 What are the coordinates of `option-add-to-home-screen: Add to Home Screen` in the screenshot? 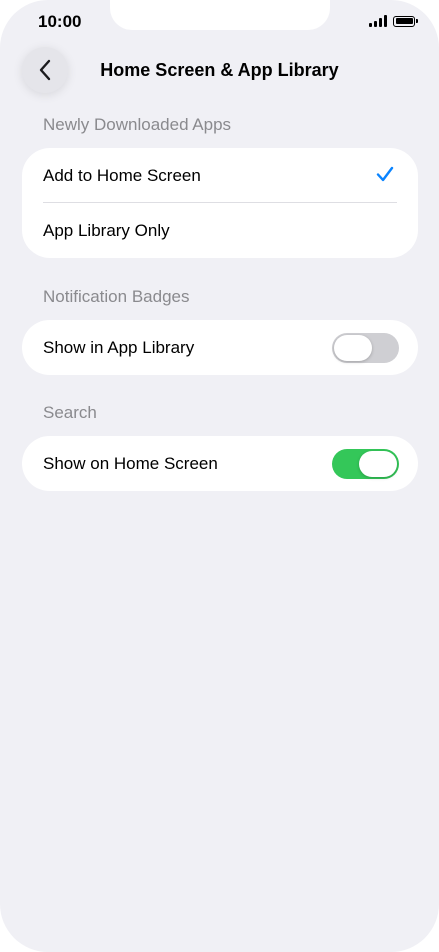 It's located at (220, 175).